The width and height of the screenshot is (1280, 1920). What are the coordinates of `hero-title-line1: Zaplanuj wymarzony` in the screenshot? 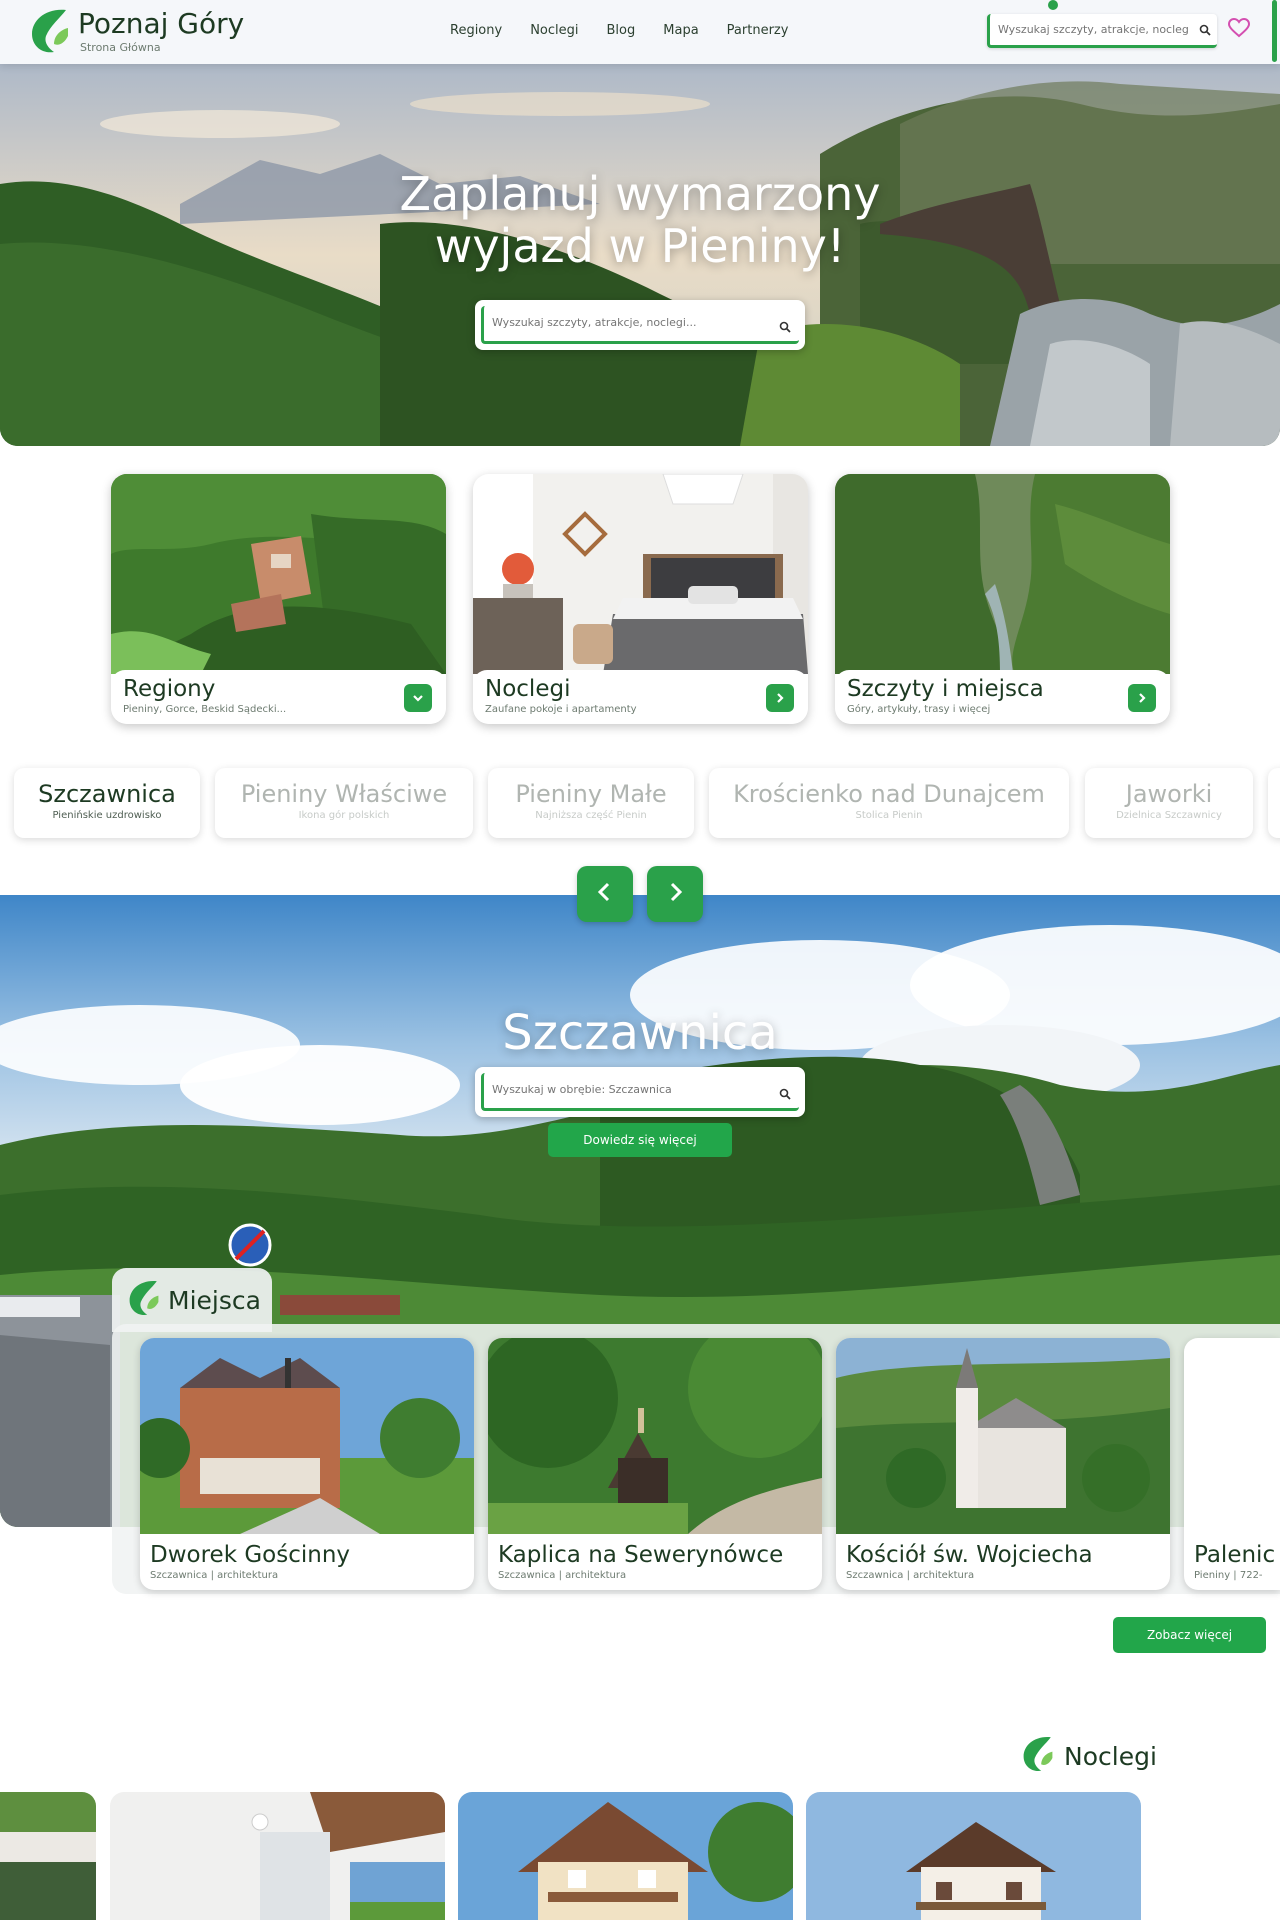 It's located at (640, 194).